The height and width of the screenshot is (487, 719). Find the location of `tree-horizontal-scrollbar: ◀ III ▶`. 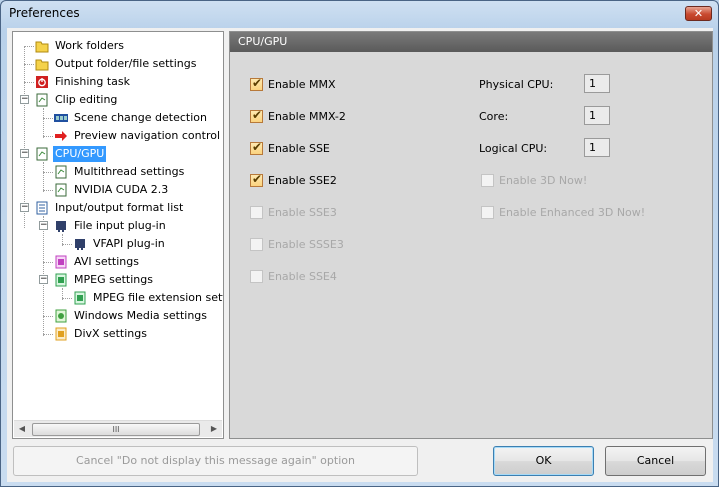

tree-horizontal-scrollbar: ◀ III ▶ is located at coordinates (118, 428).